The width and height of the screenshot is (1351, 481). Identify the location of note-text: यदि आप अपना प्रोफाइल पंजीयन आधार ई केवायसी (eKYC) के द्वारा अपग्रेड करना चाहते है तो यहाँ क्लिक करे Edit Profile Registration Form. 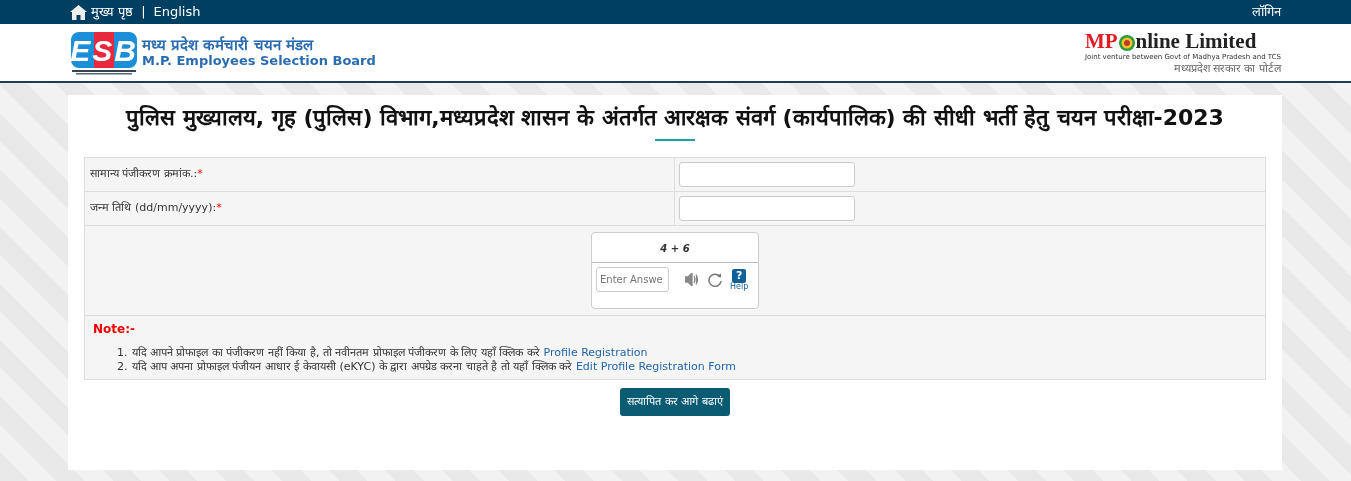
(433, 366).